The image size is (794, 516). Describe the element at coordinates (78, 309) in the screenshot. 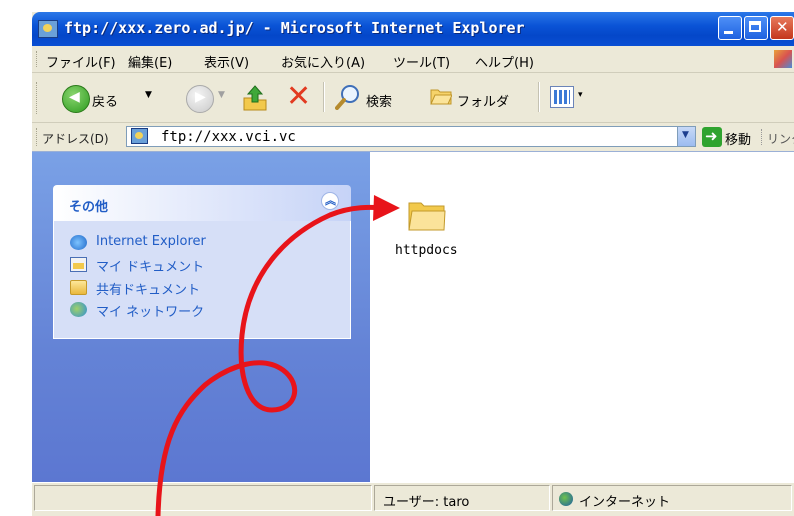

I see `my-network-icon` at that location.